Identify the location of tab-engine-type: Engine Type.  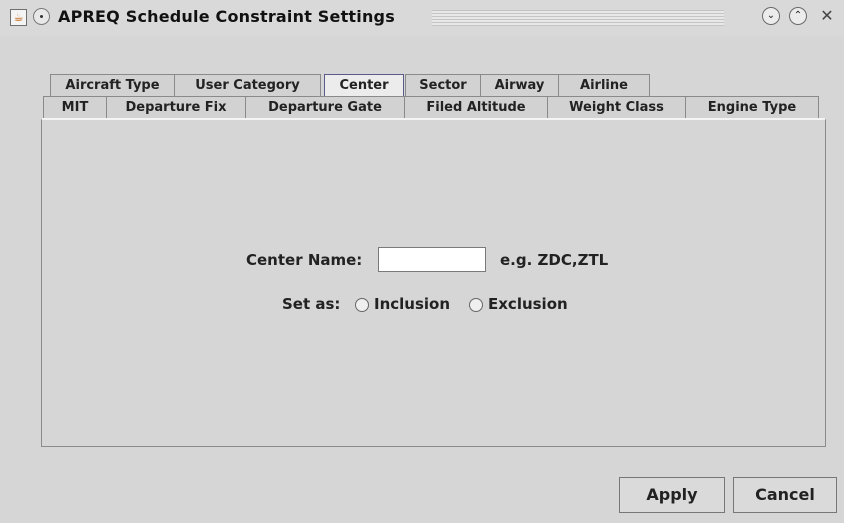
(752, 107).